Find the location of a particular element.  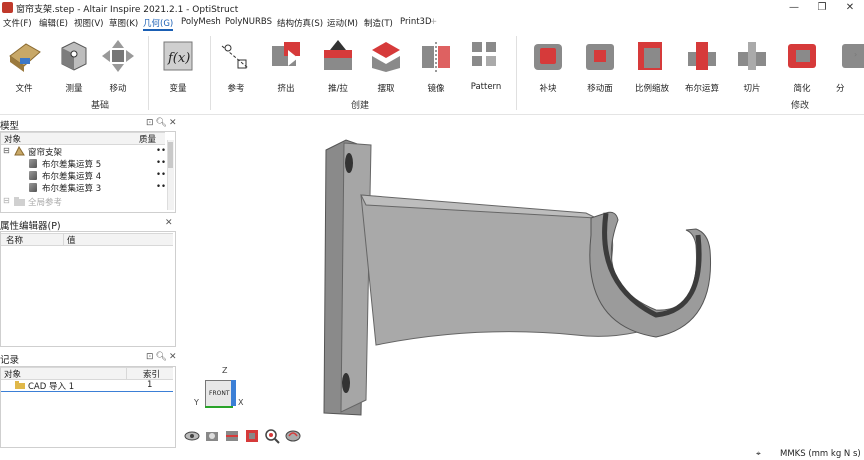

move-tool: 移动 is located at coordinates (118, 67).